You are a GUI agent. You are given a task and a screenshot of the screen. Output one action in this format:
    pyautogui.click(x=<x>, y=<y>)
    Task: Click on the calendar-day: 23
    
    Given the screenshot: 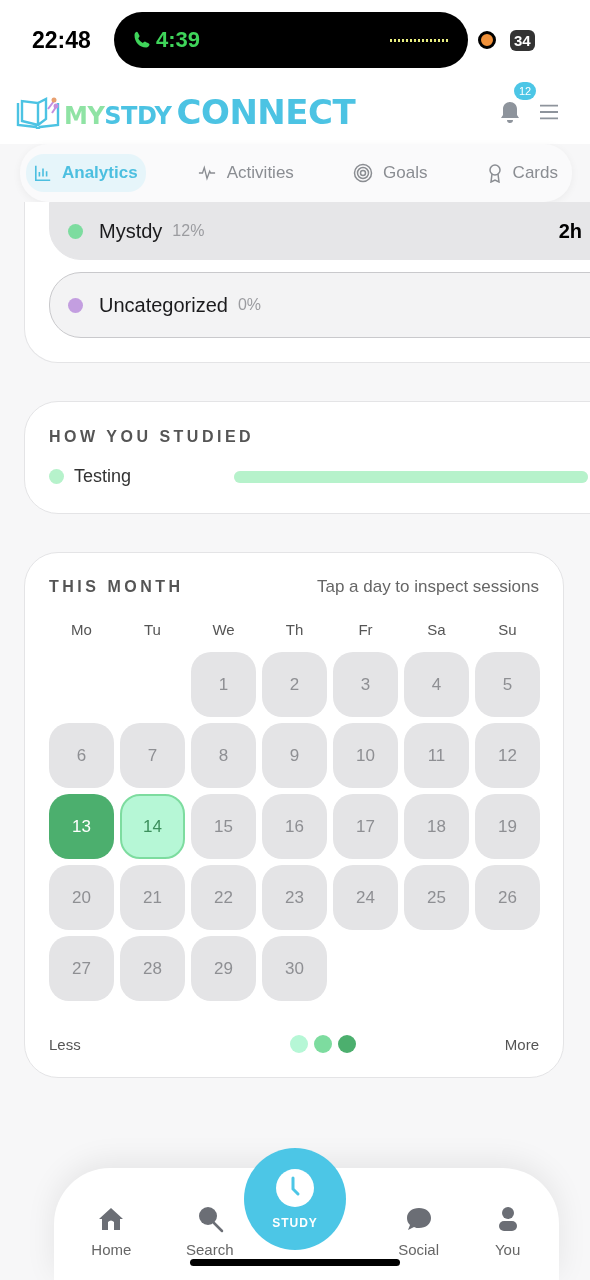 What is the action you would take?
    pyautogui.click(x=294, y=897)
    